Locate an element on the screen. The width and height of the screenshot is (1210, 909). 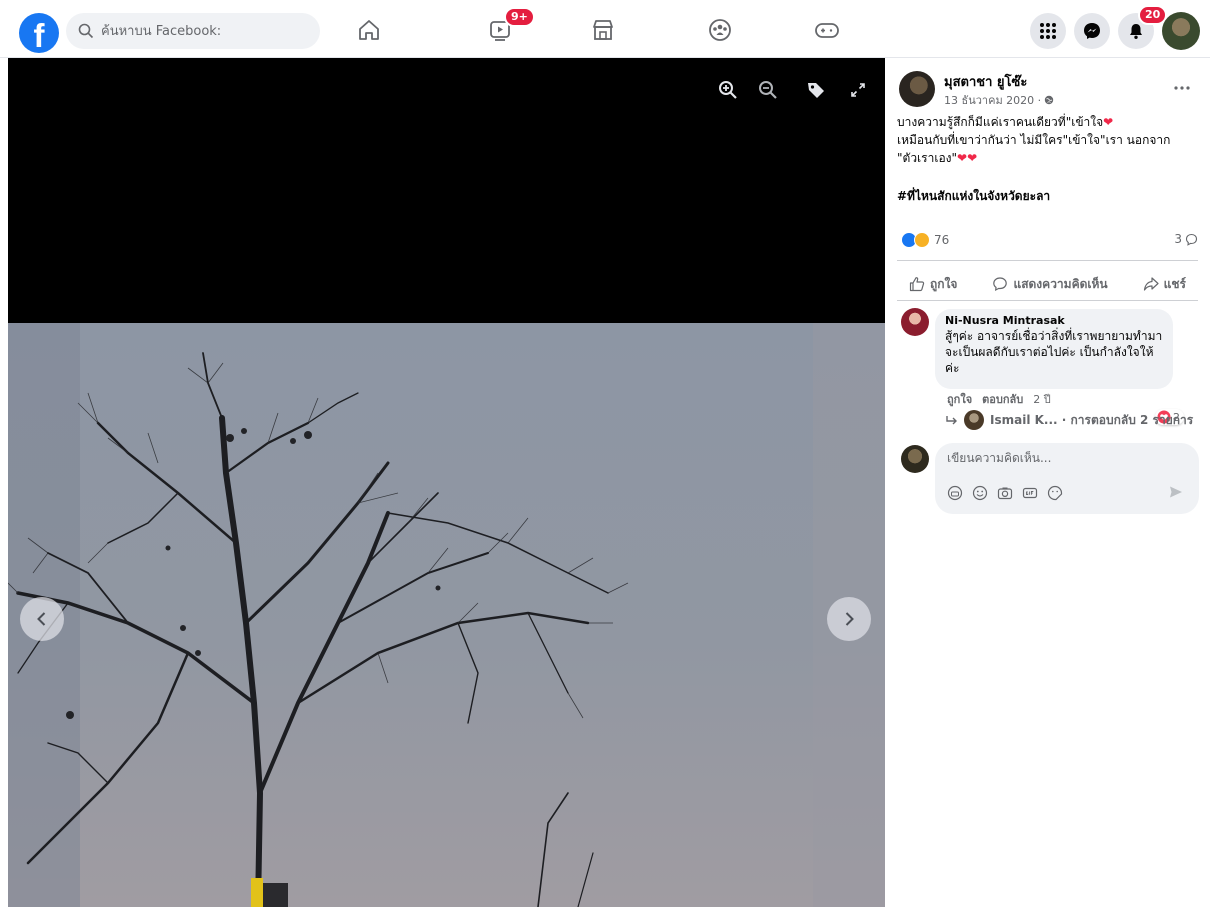
send-icon is located at coordinates (1176, 492).